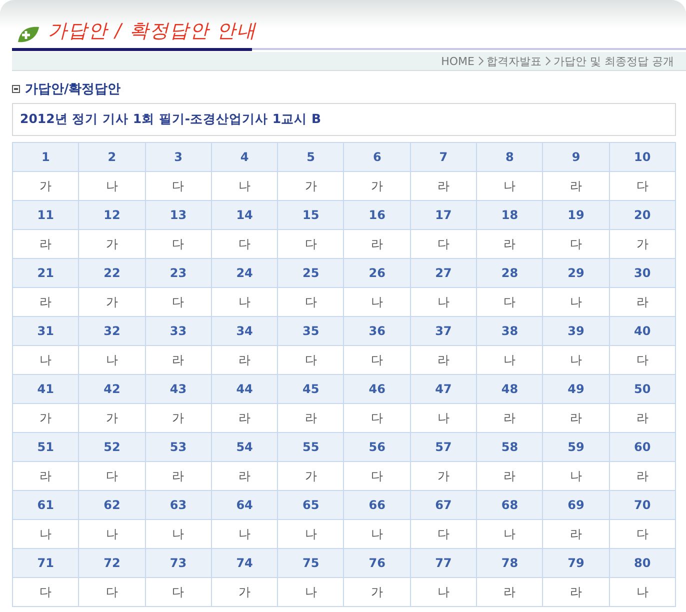 This screenshot has height=612, width=686. Describe the element at coordinates (576, 273) in the screenshot. I see `question-number-cell: 29` at that location.